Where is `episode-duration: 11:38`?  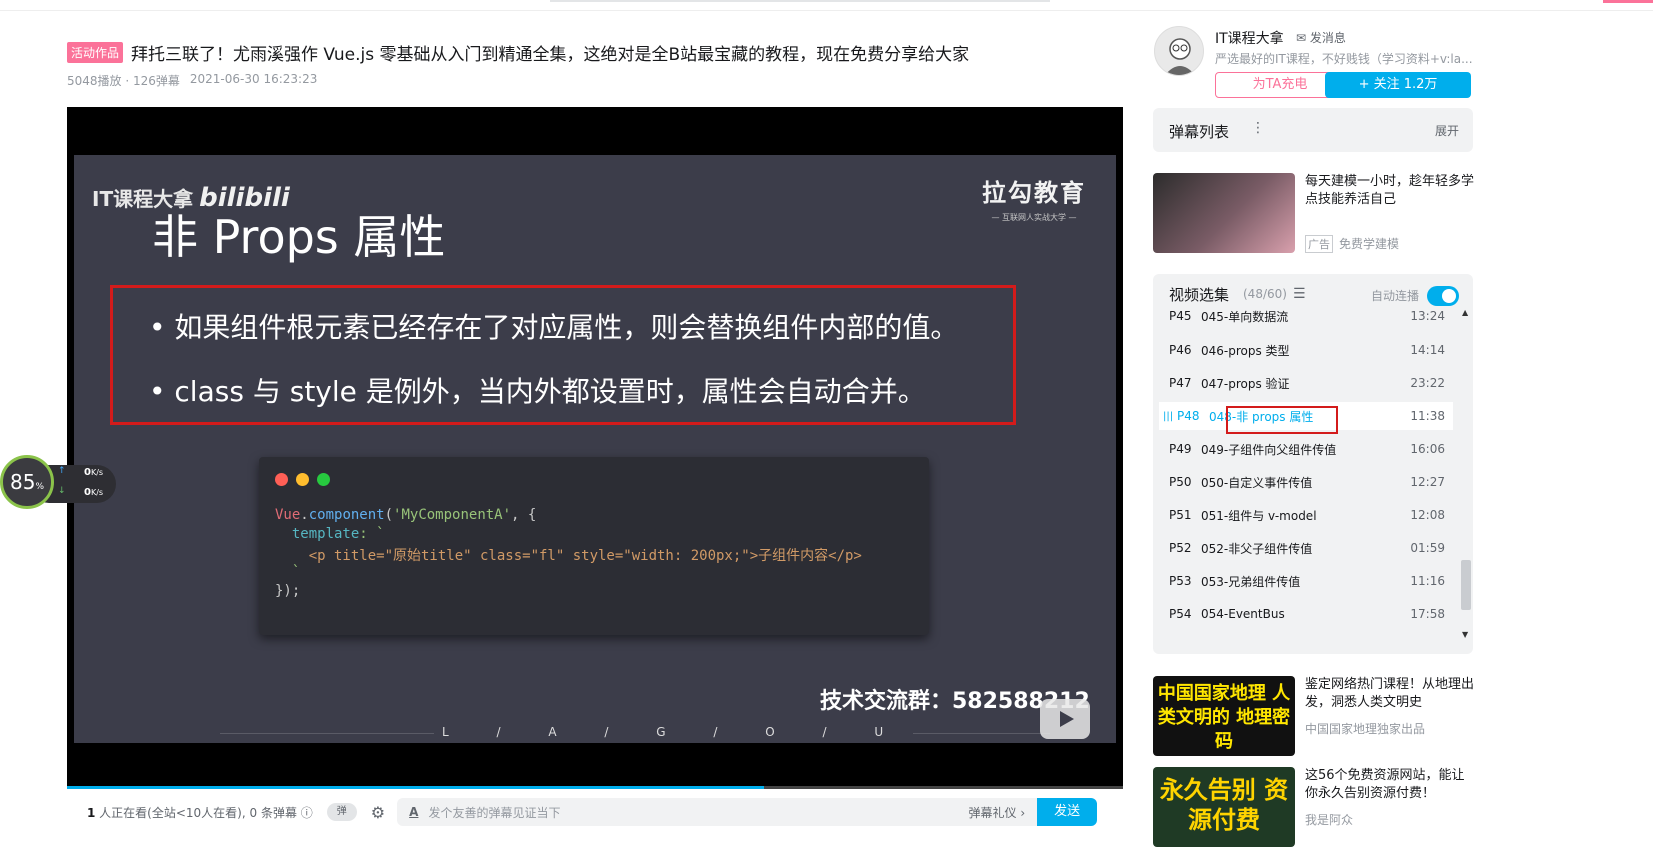 episode-duration: 11:38 is located at coordinates (1427, 416).